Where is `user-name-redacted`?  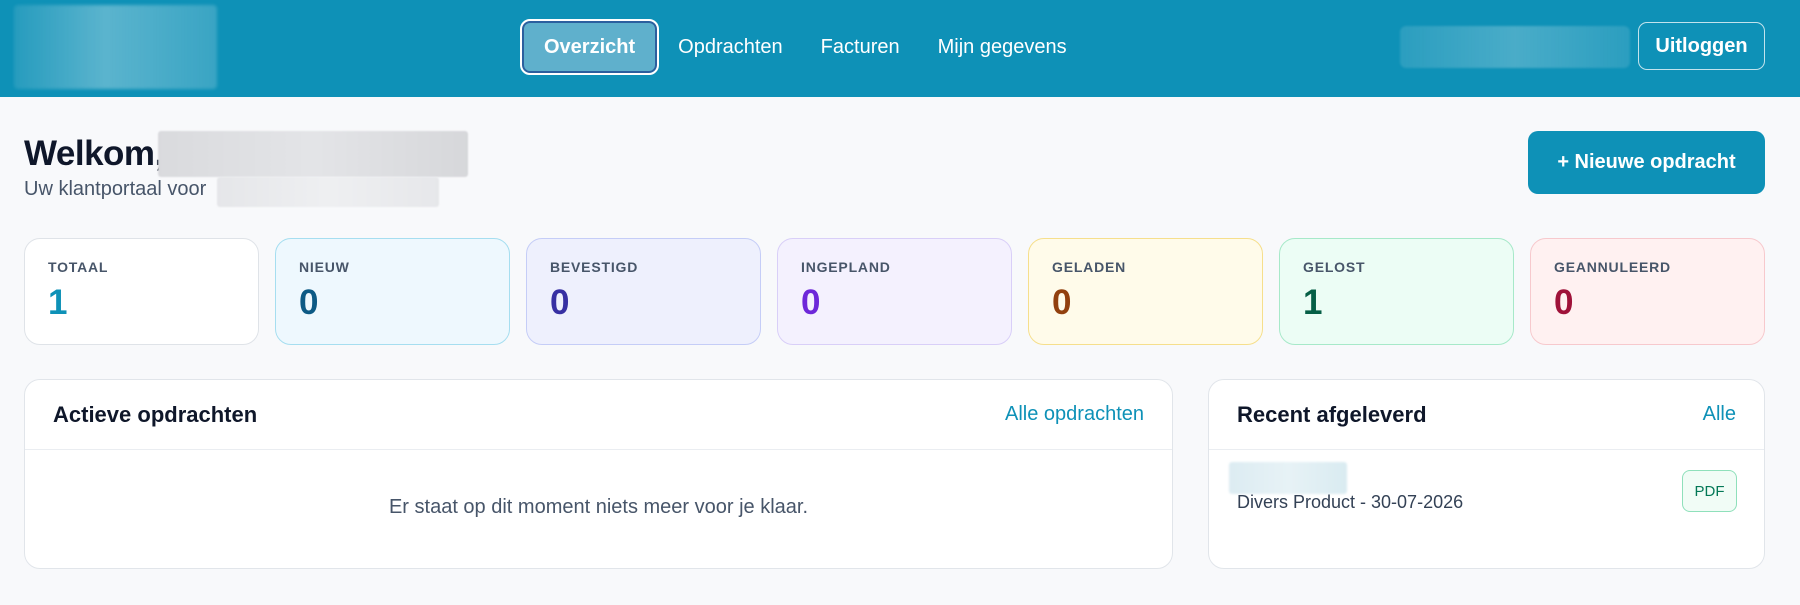 user-name-redacted is located at coordinates (1515, 47).